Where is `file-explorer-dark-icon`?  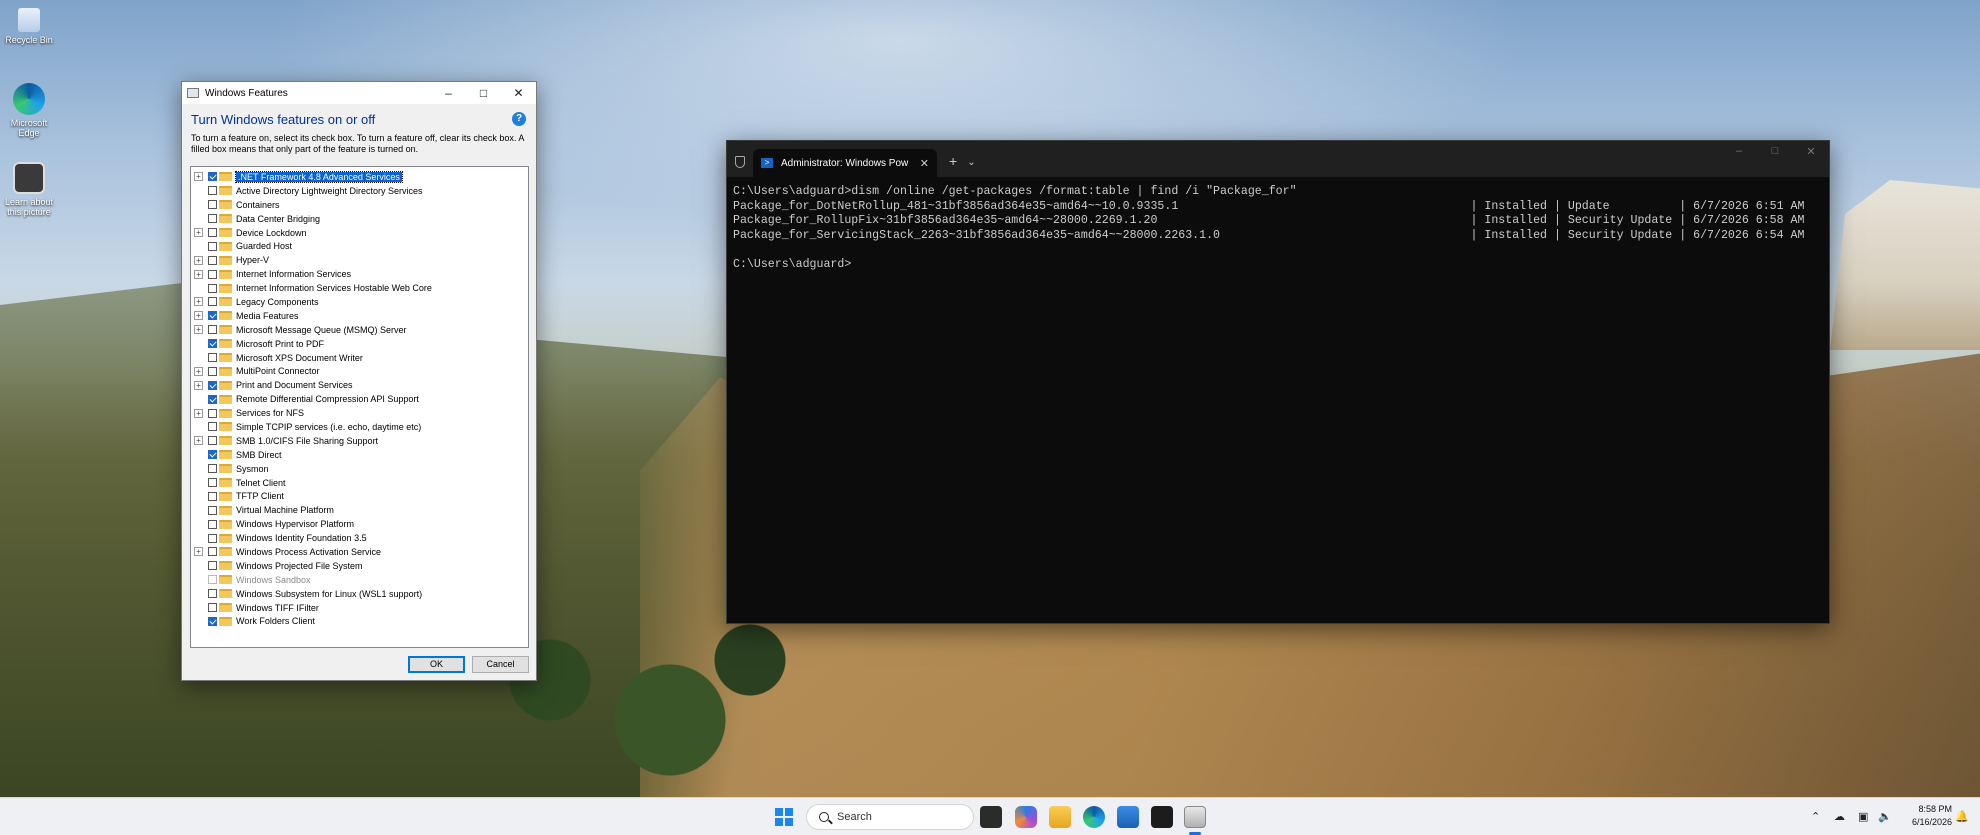
file-explorer-dark-icon is located at coordinates (991, 817).